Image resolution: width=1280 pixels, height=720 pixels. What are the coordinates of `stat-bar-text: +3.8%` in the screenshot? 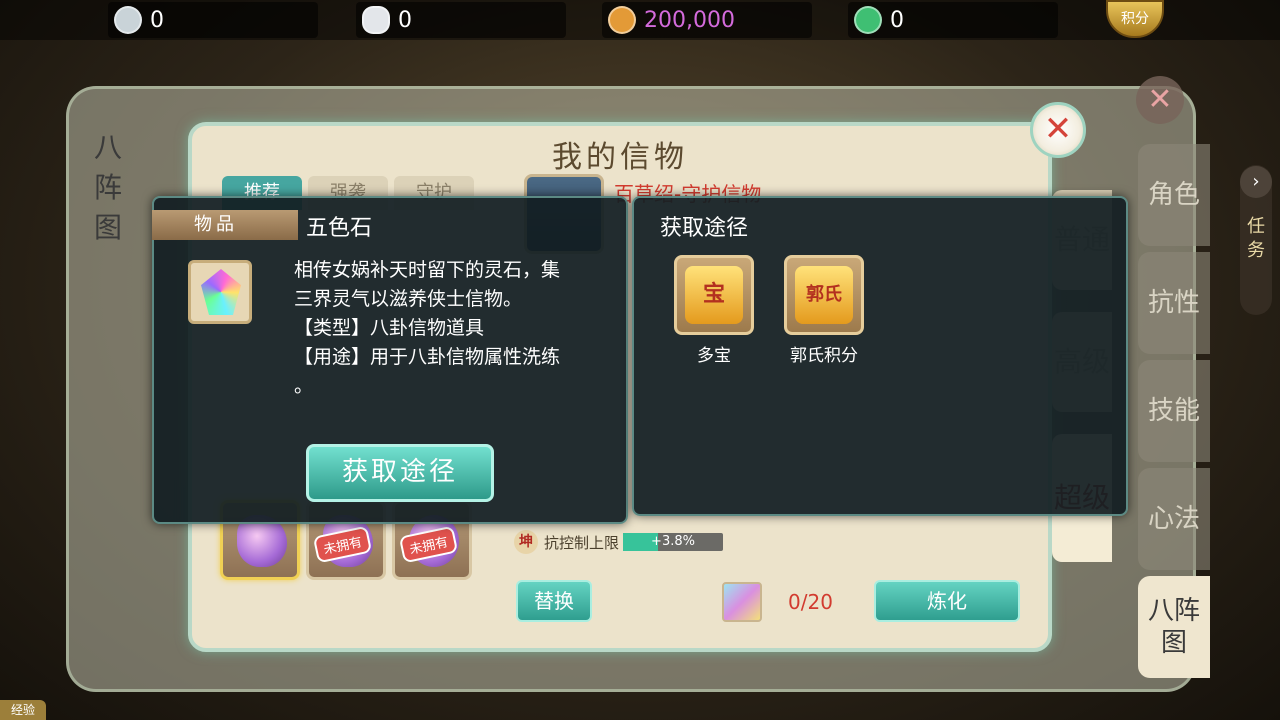 It's located at (673, 541).